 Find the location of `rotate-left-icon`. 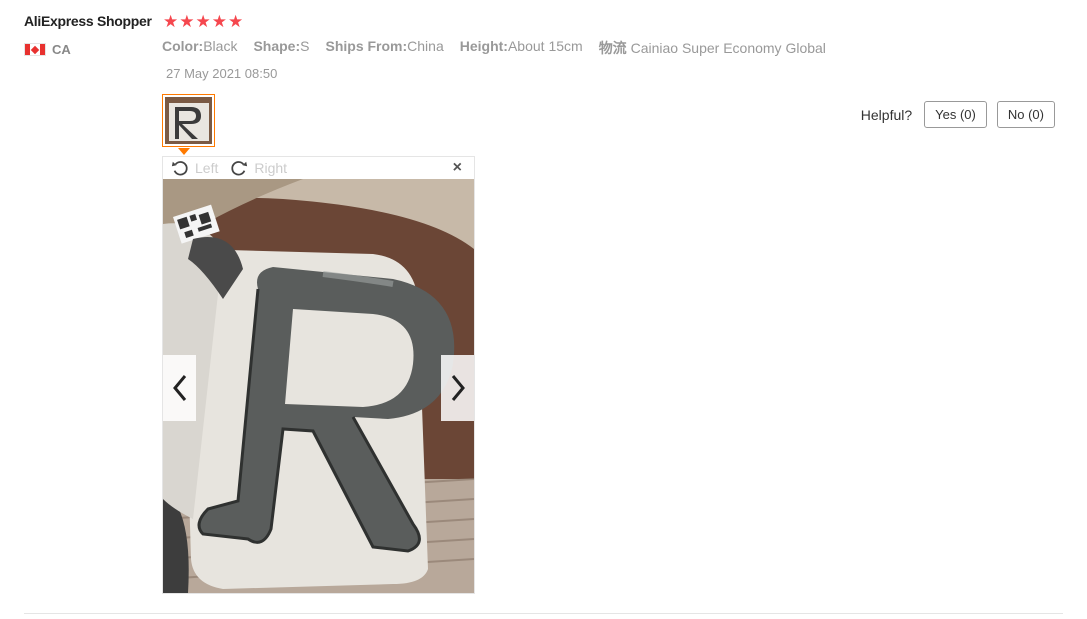

rotate-left-icon is located at coordinates (179, 168).